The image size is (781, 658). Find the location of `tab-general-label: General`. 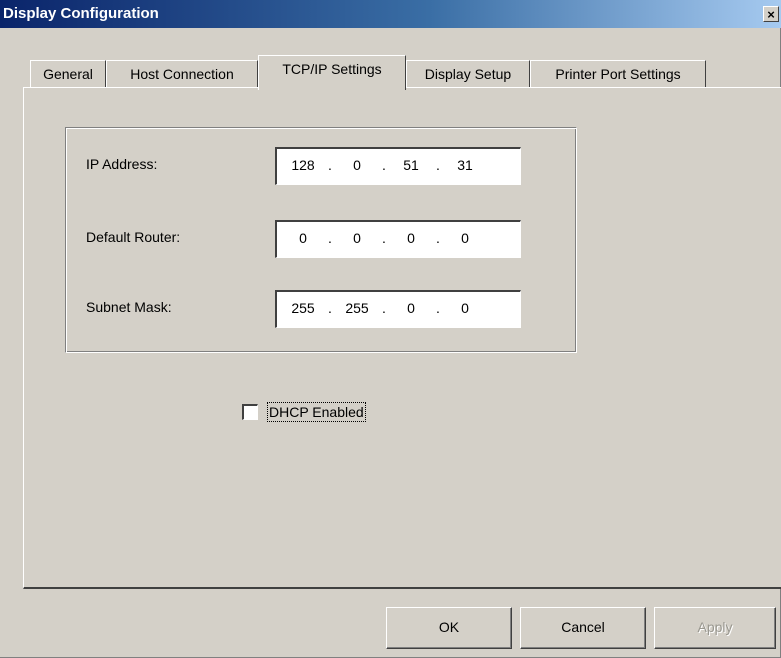

tab-general-label: General is located at coordinates (68, 74).